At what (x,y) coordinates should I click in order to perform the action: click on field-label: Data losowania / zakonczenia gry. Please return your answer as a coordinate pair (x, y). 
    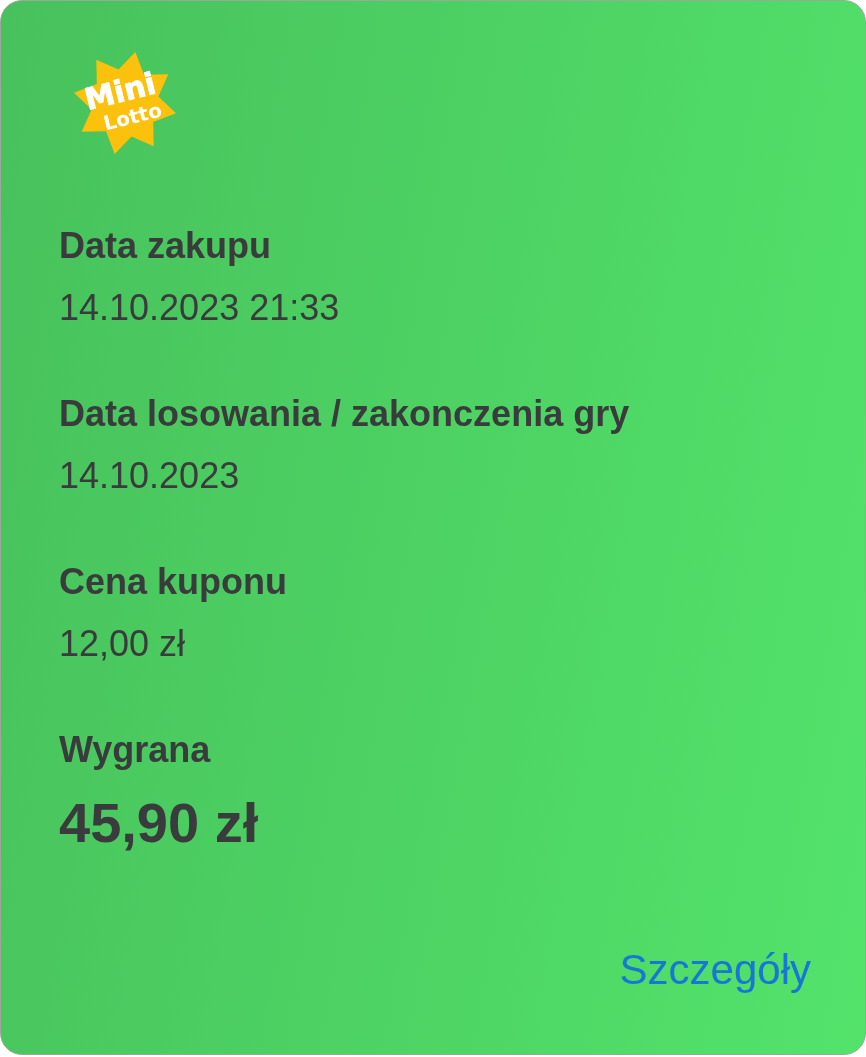
    Looking at the image, I should click on (345, 414).